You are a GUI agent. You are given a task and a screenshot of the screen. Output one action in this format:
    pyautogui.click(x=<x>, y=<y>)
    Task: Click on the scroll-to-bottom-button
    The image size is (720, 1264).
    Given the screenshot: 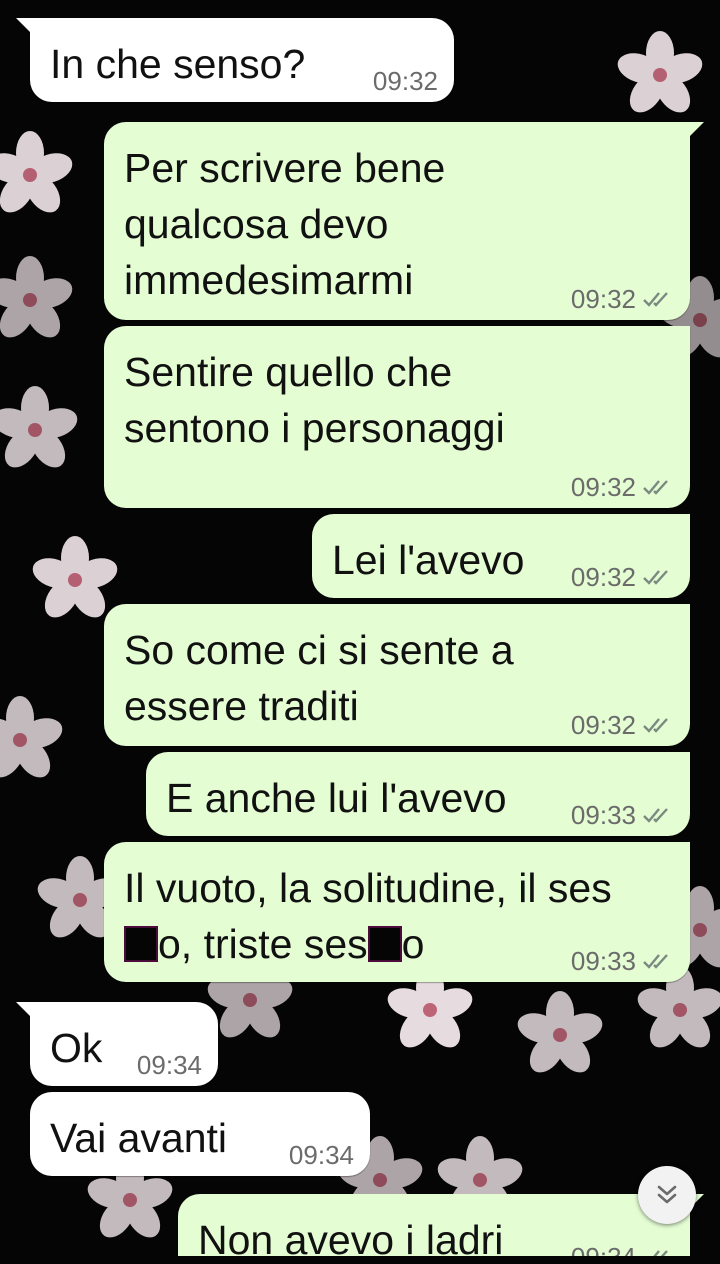 What is the action you would take?
    pyautogui.click(x=667, y=1195)
    